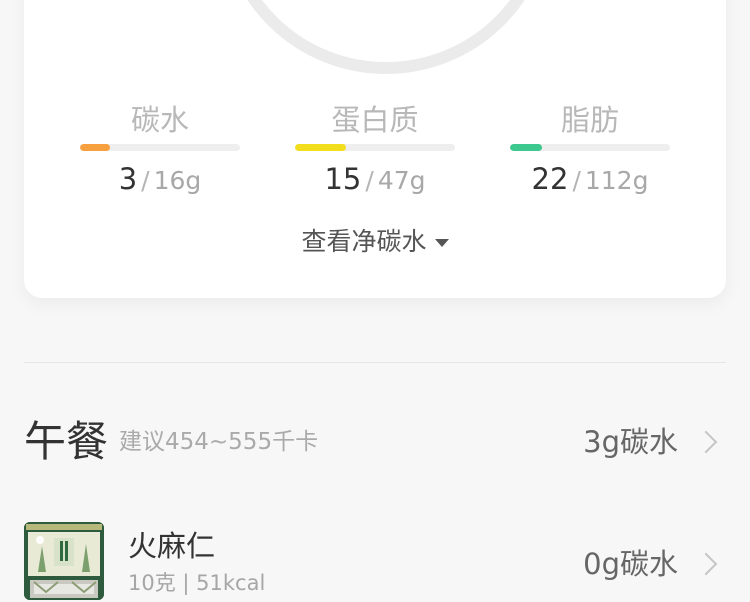 The width and height of the screenshot is (750, 602). I want to click on meal-carb-total: 3g碳水, so click(630, 442).